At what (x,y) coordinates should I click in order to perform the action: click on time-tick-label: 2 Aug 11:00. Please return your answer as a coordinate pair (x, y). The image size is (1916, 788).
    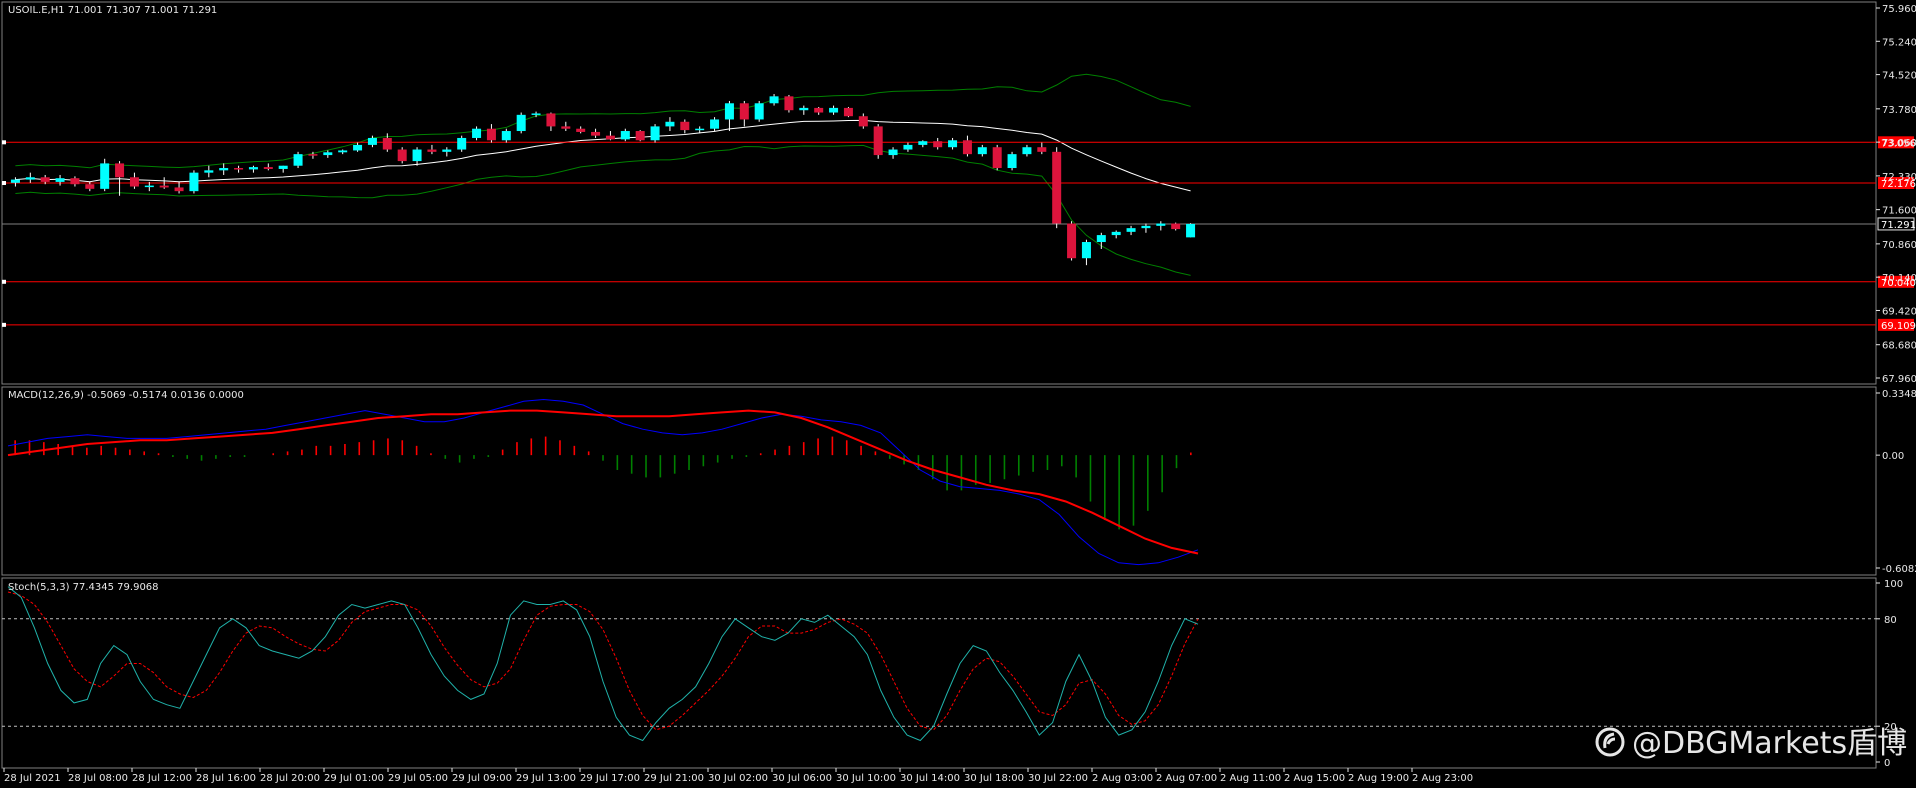
    Looking at the image, I should click on (1250, 778).